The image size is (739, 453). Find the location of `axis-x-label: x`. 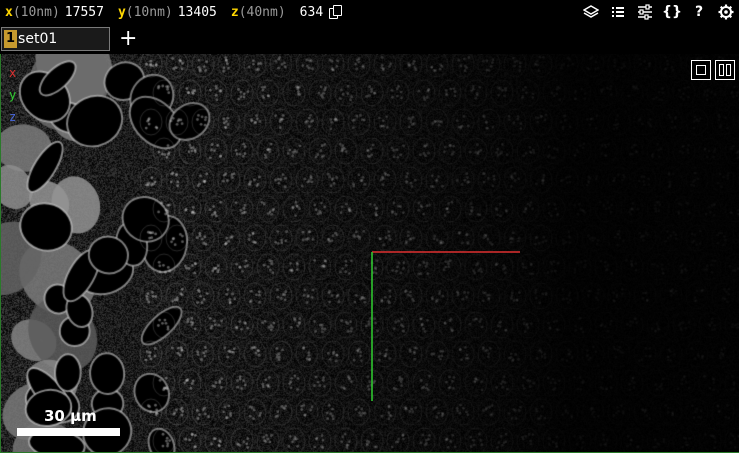

axis-x-label: x is located at coordinates (13, 73).